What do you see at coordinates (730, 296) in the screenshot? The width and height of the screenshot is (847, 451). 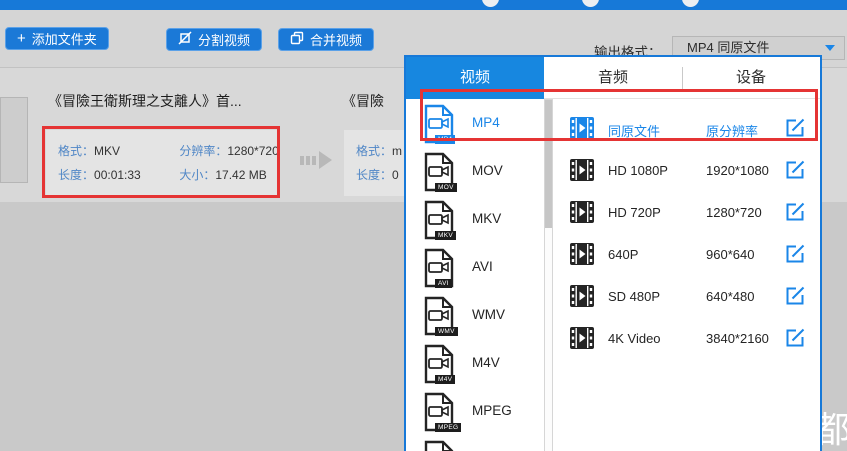 I see `option-resolution: 640*480` at bounding box center [730, 296].